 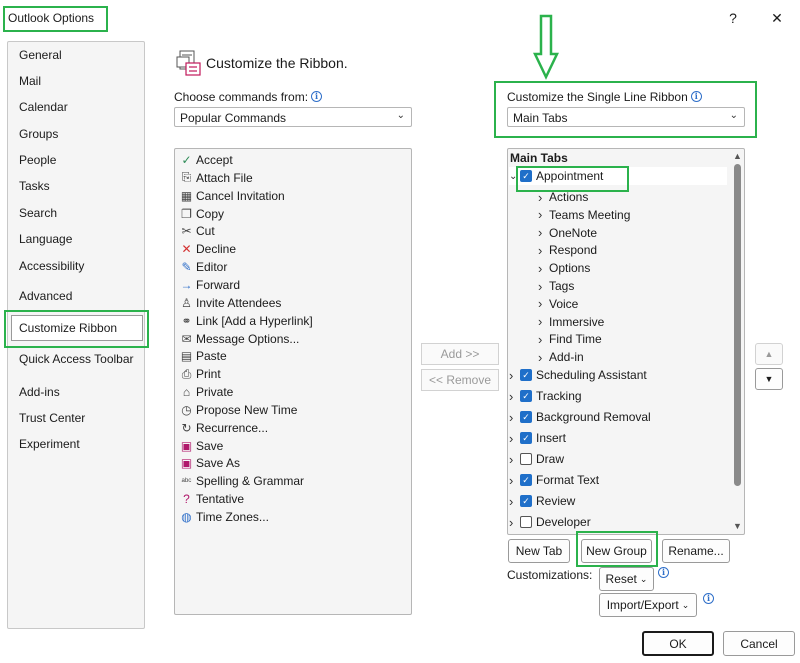 I want to click on scrollbar-thumb, so click(x=737, y=325).